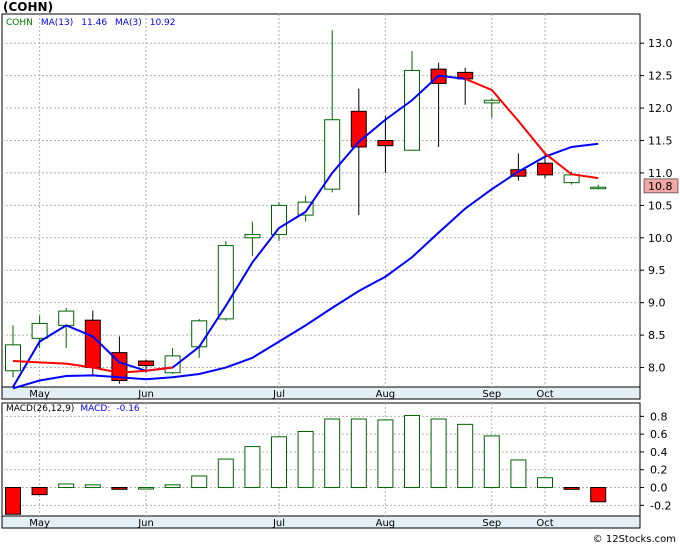  I want to click on y-tick-label: 9.0, so click(657, 303).